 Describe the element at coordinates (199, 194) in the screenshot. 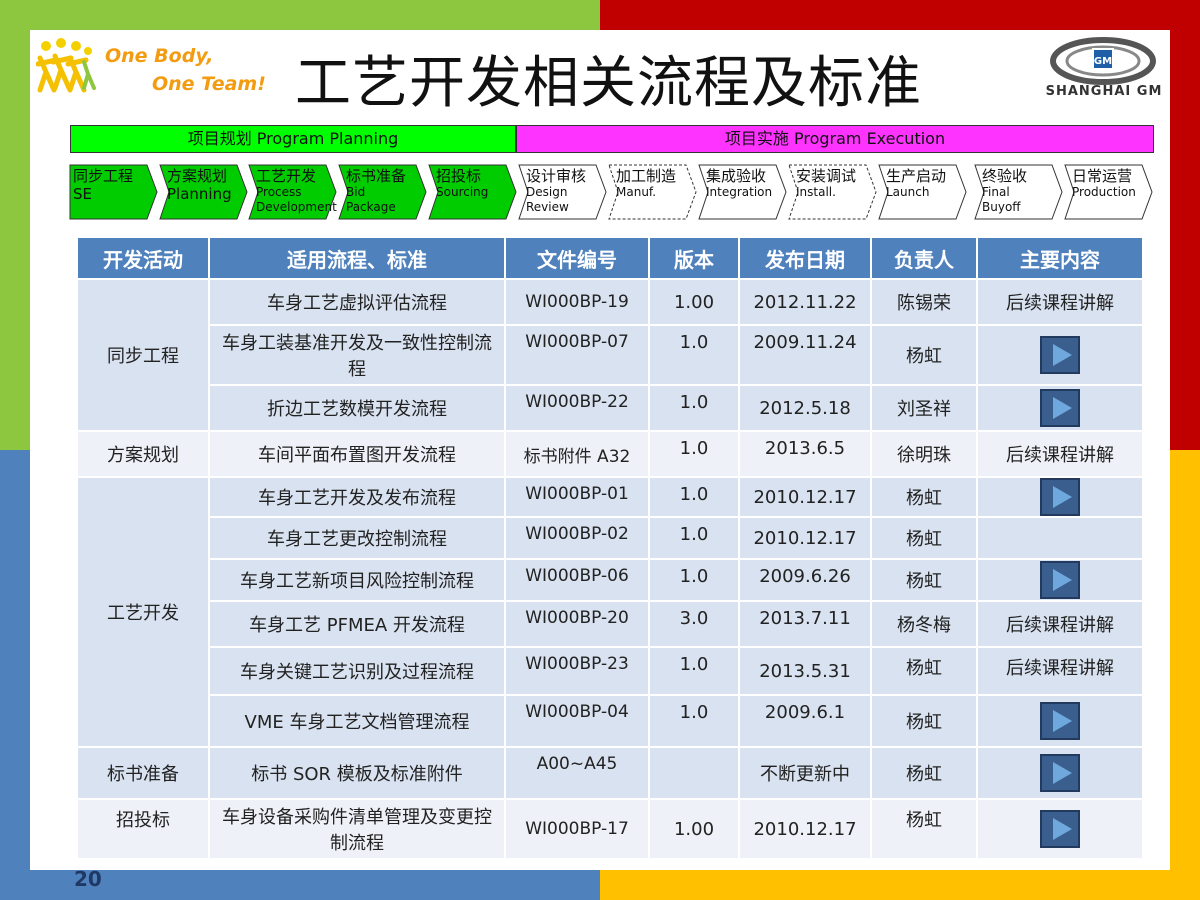

I see `step-en-label: Planning` at that location.